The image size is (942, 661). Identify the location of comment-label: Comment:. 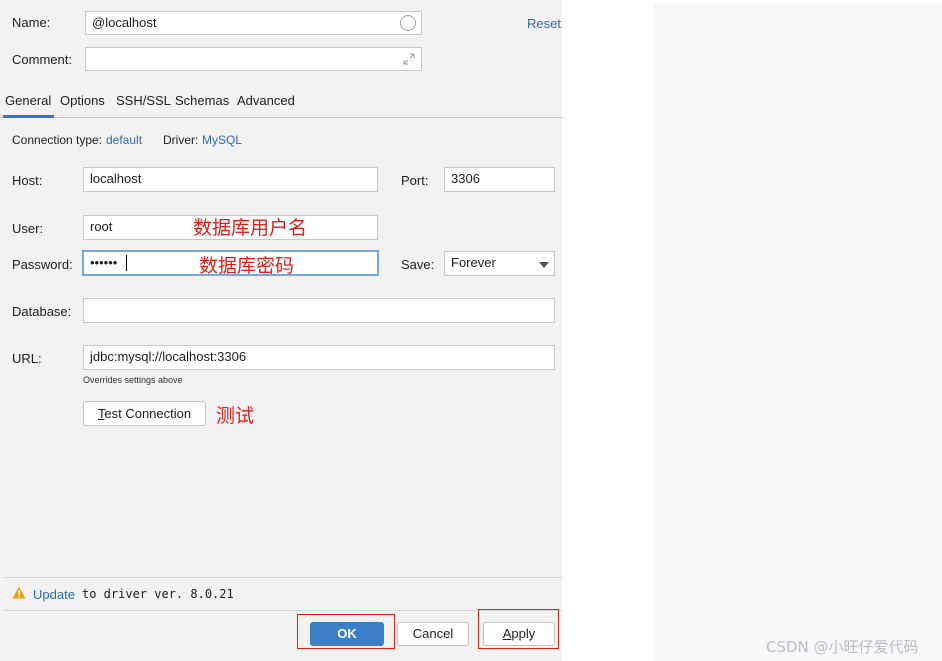
(42, 59).